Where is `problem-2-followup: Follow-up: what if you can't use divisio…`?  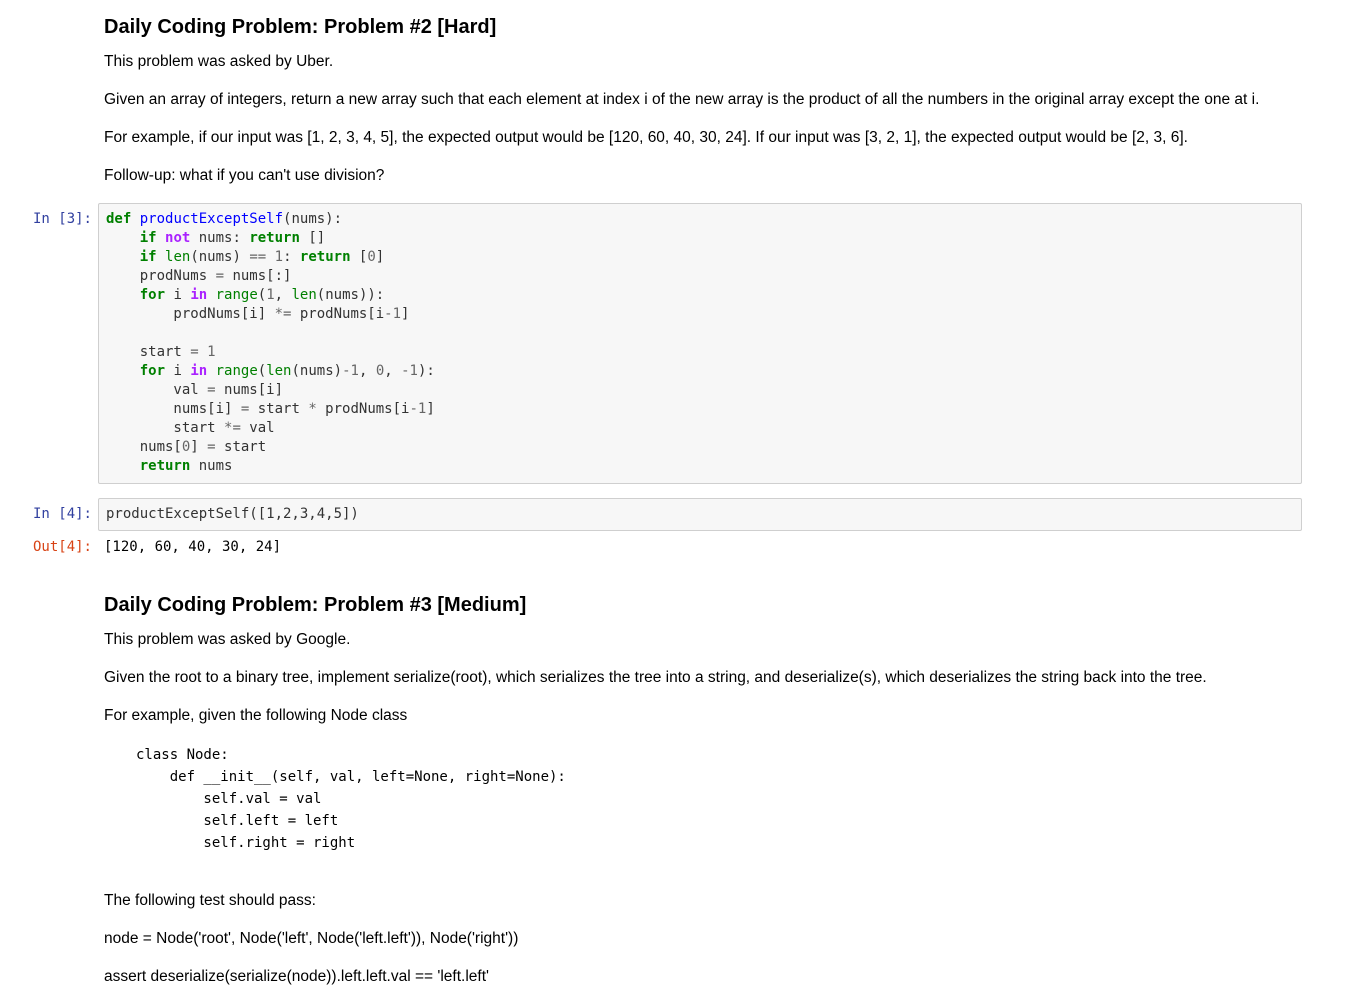 problem-2-followup: Follow-up: what if you can't use divisio… is located at coordinates (244, 175).